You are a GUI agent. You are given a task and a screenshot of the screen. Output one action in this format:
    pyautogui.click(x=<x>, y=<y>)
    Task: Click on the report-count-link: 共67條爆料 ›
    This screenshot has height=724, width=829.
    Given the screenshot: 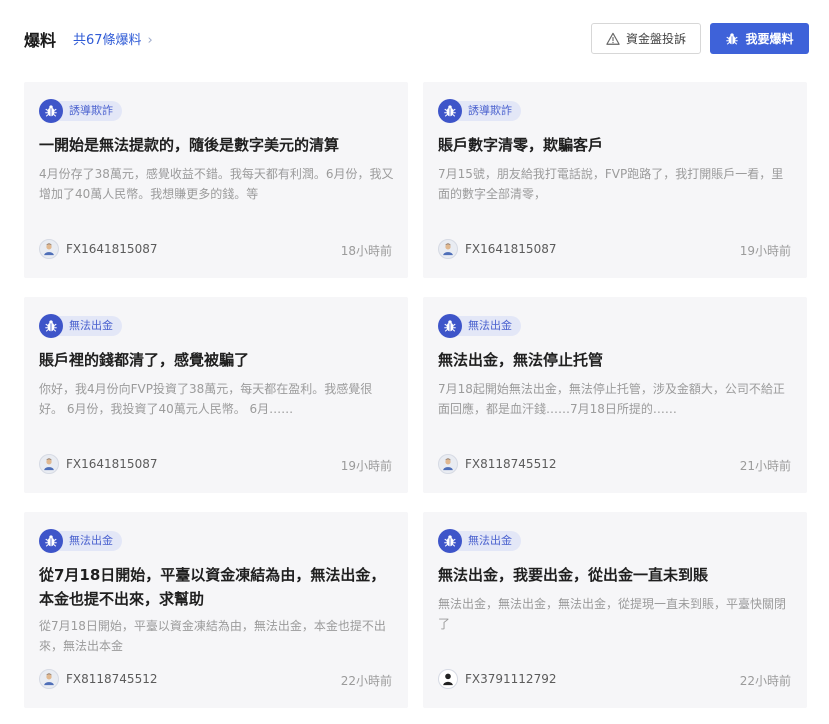 What is the action you would take?
    pyautogui.click(x=113, y=38)
    